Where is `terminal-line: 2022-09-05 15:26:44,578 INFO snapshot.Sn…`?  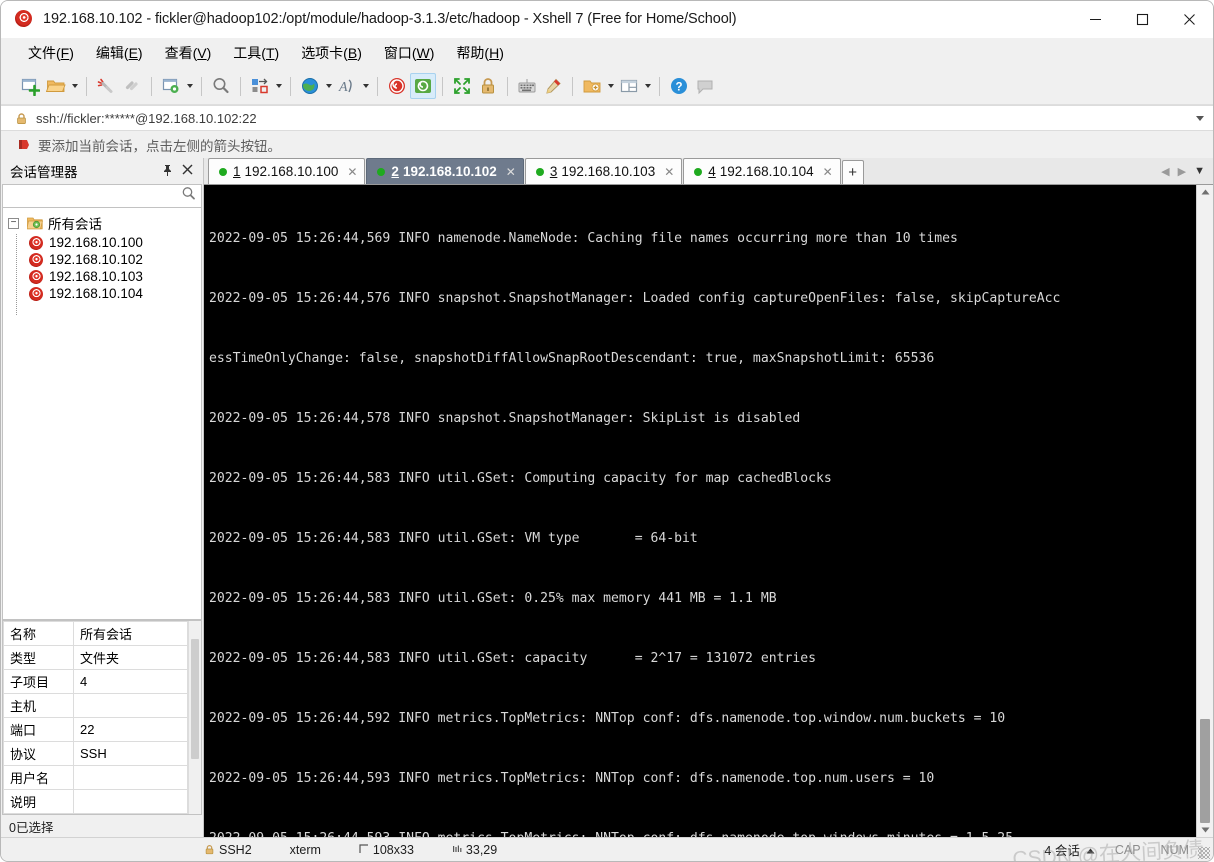
terminal-line: 2022-09-05 15:26:44,578 INFO snapshot.Sn… is located at coordinates (505, 418).